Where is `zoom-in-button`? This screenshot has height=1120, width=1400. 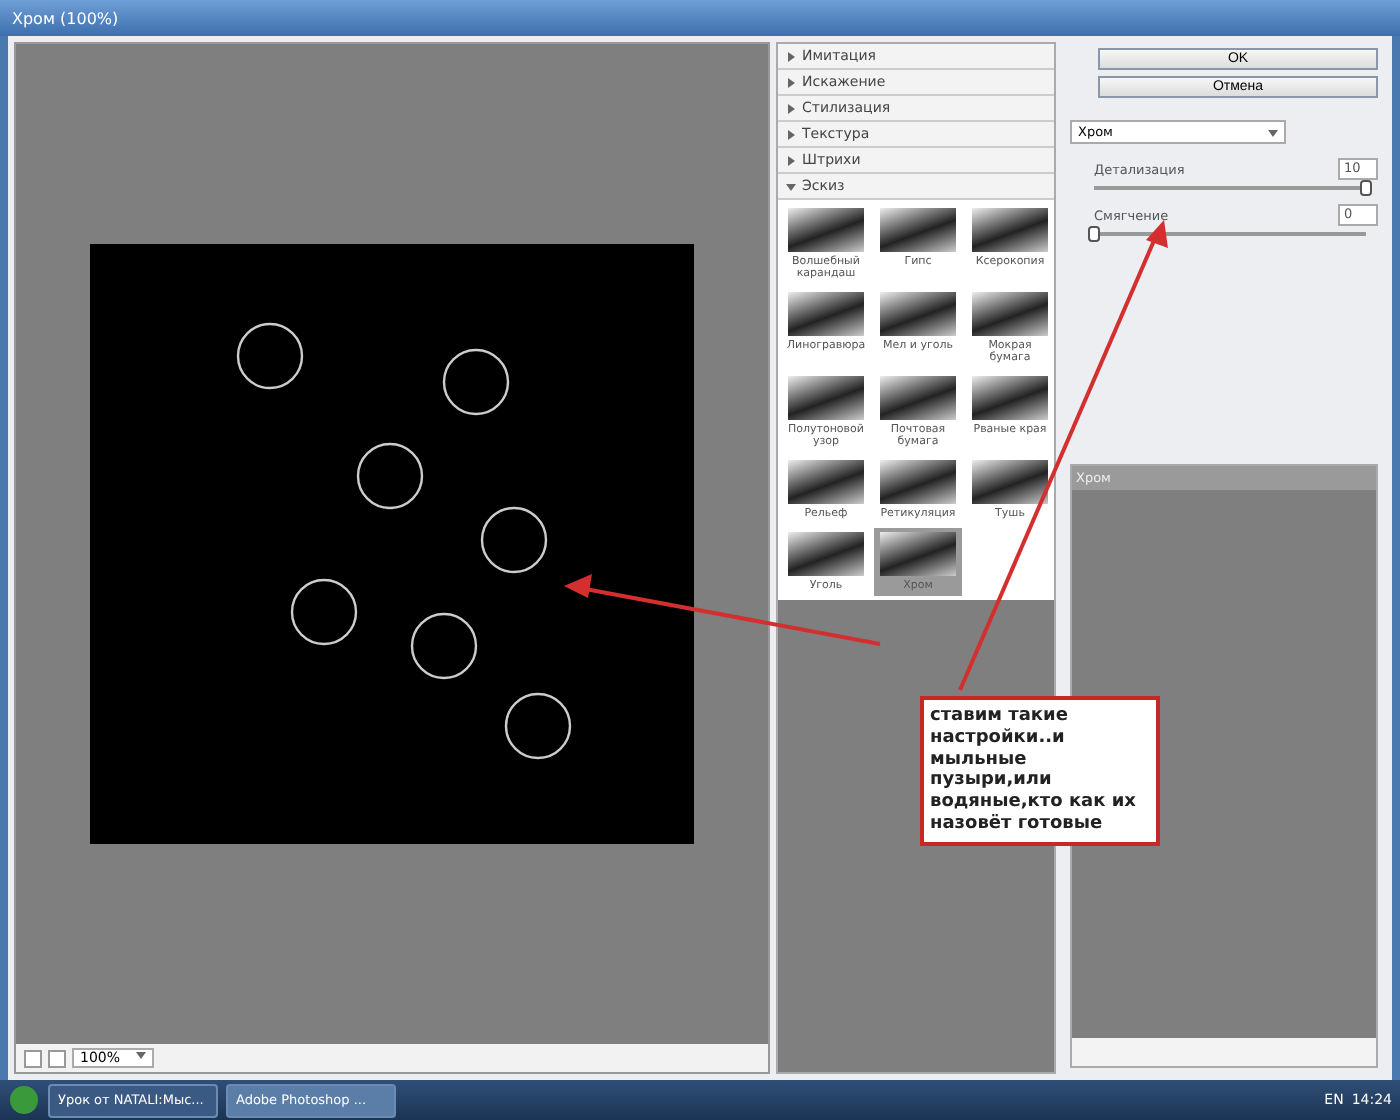 zoom-in-button is located at coordinates (57, 1058).